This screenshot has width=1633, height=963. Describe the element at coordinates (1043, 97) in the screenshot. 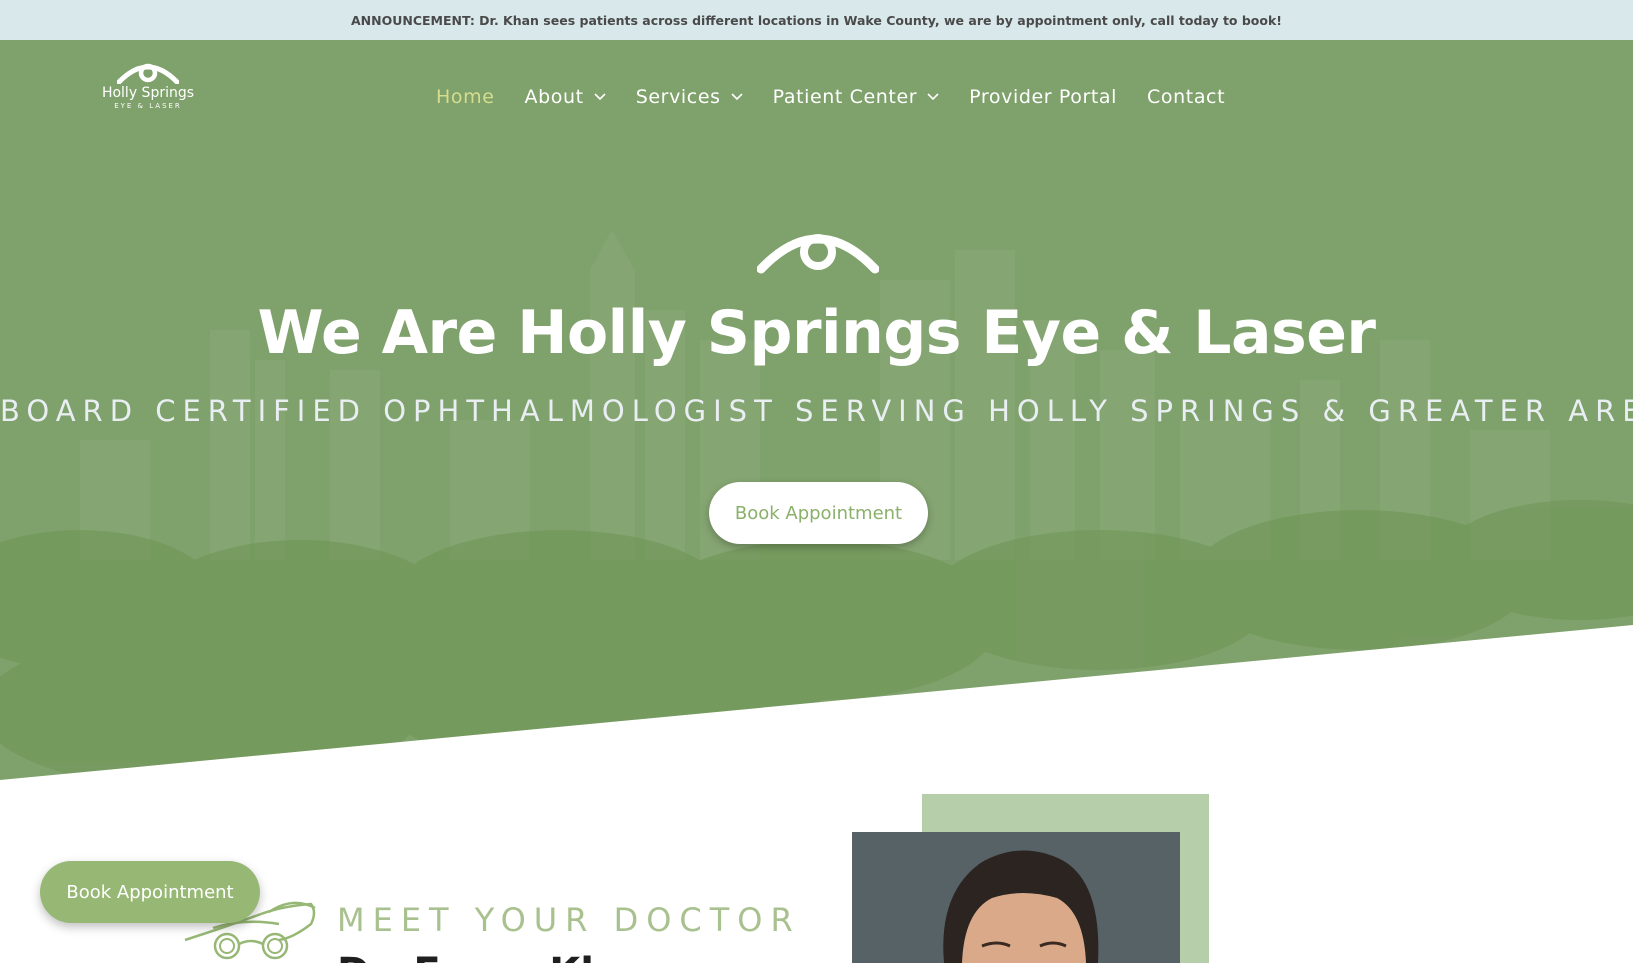

I see `nav-item-provider-portal: Provider Portal` at that location.